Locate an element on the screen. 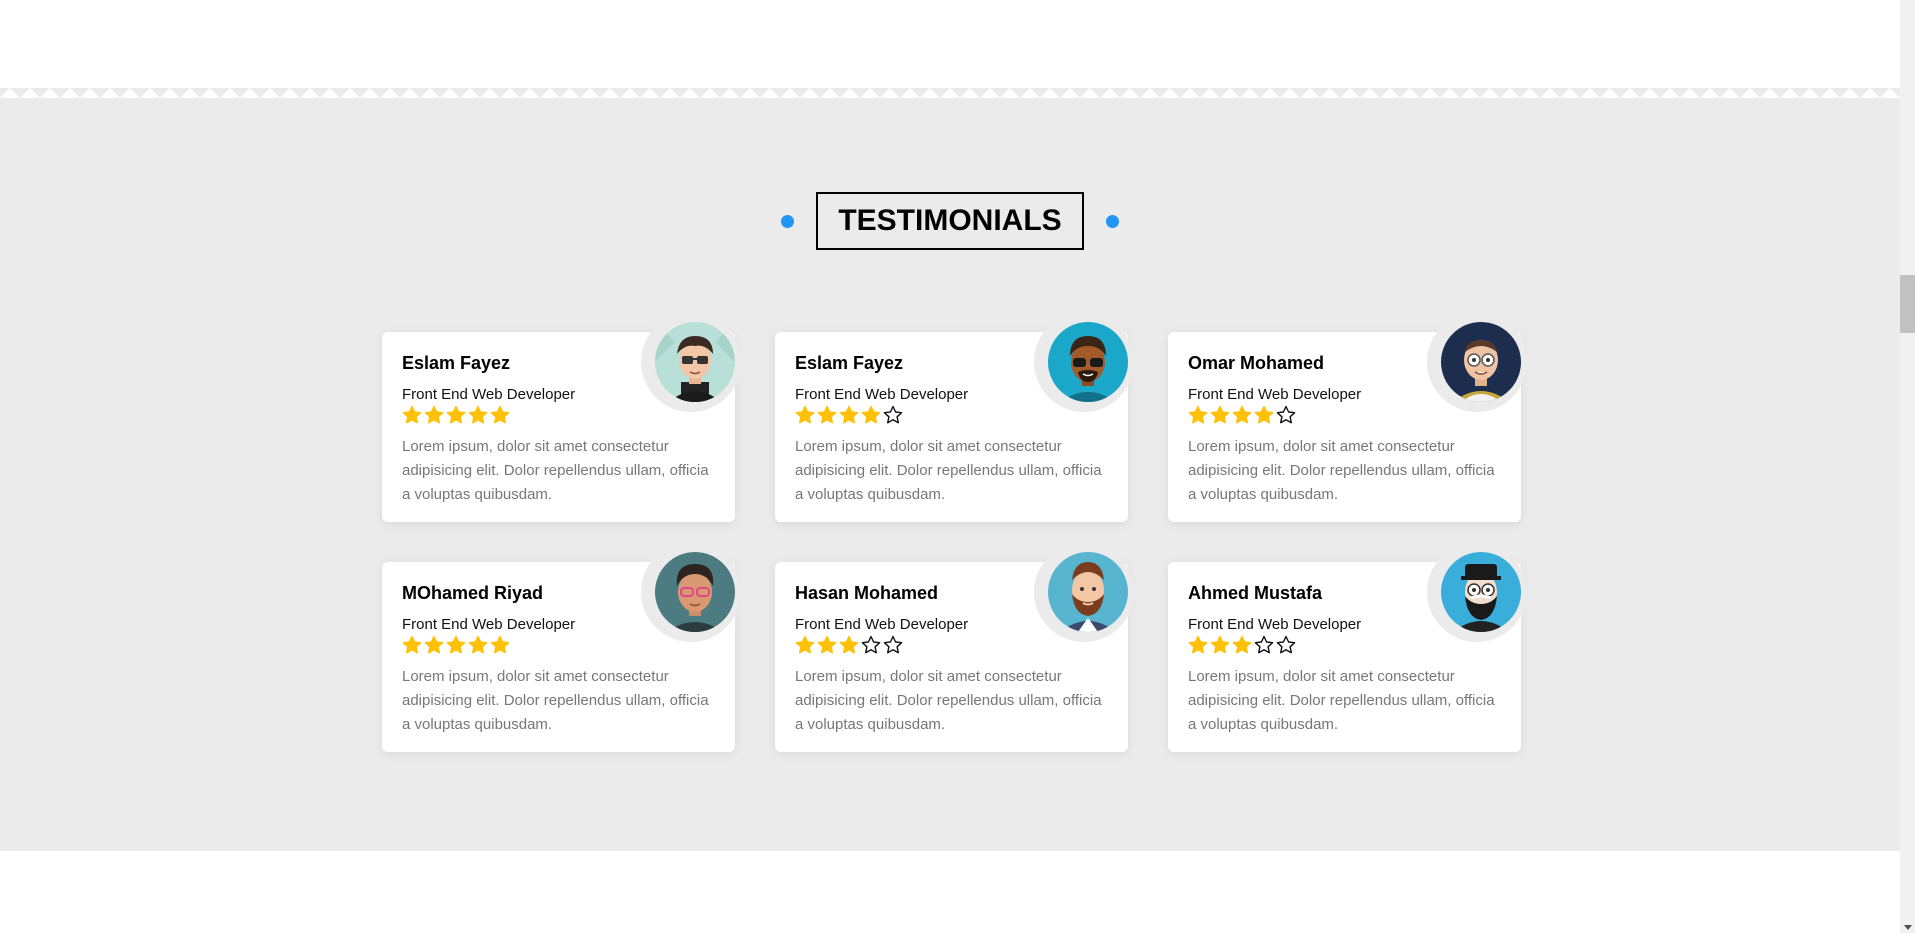 This screenshot has width=1915, height=933. avatar-beard-icon is located at coordinates (1088, 592).